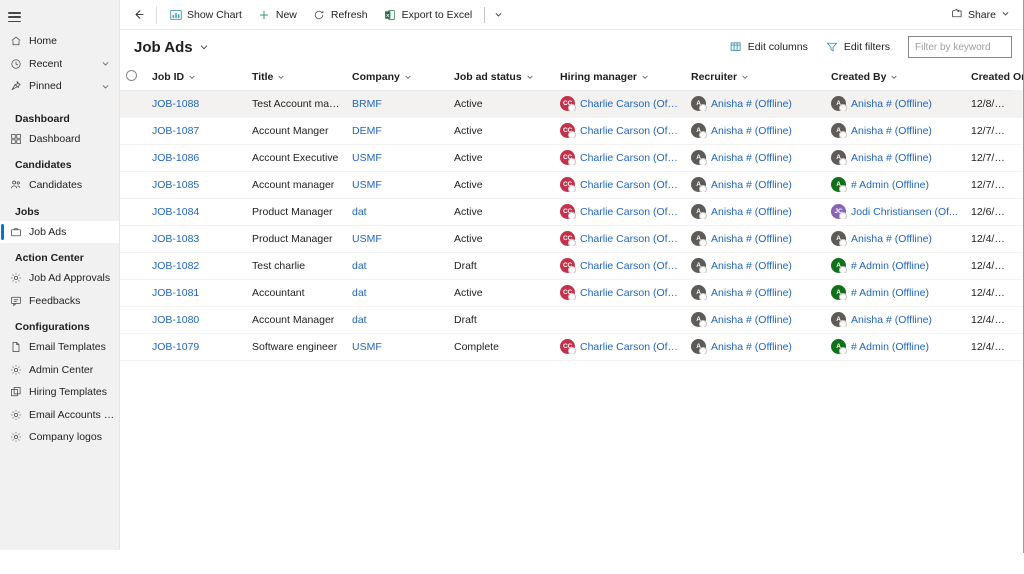  What do you see at coordinates (397, 77) in the screenshot?
I see `column-header-company: Company` at bounding box center [397, 77].